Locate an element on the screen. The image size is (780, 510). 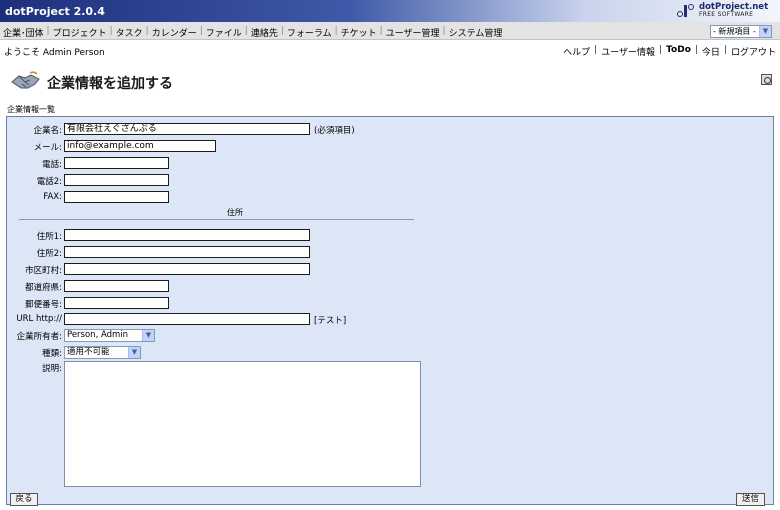
link-logout: ログアウト is located at coordinates (753, 51).